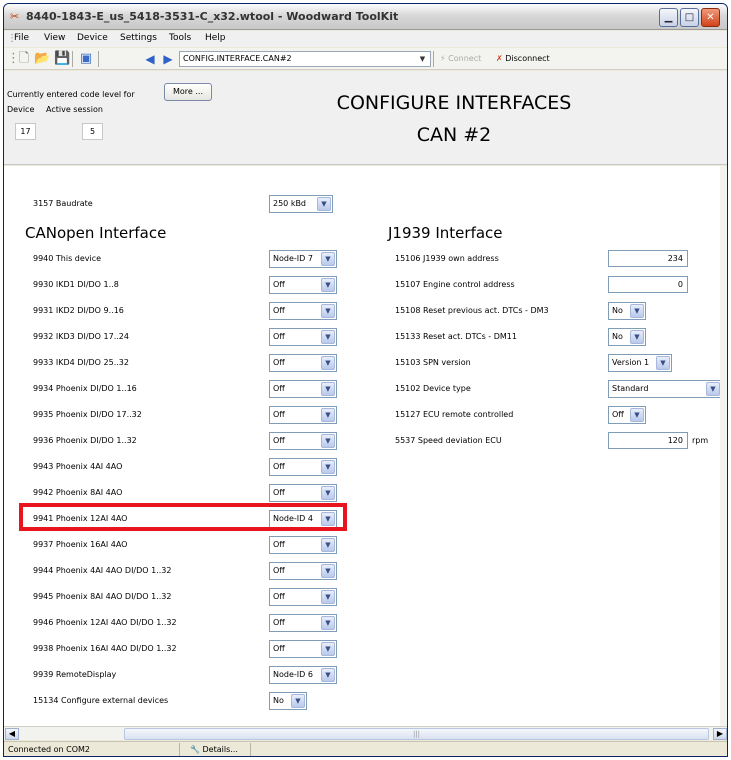 Image resolution: width=731 pixels, height=760 pixels. What do you see at coordinates (523, 59) in the screenshot?
I see `disconnect-button: ✗ Disconnect` at bounding box center [523, 59].